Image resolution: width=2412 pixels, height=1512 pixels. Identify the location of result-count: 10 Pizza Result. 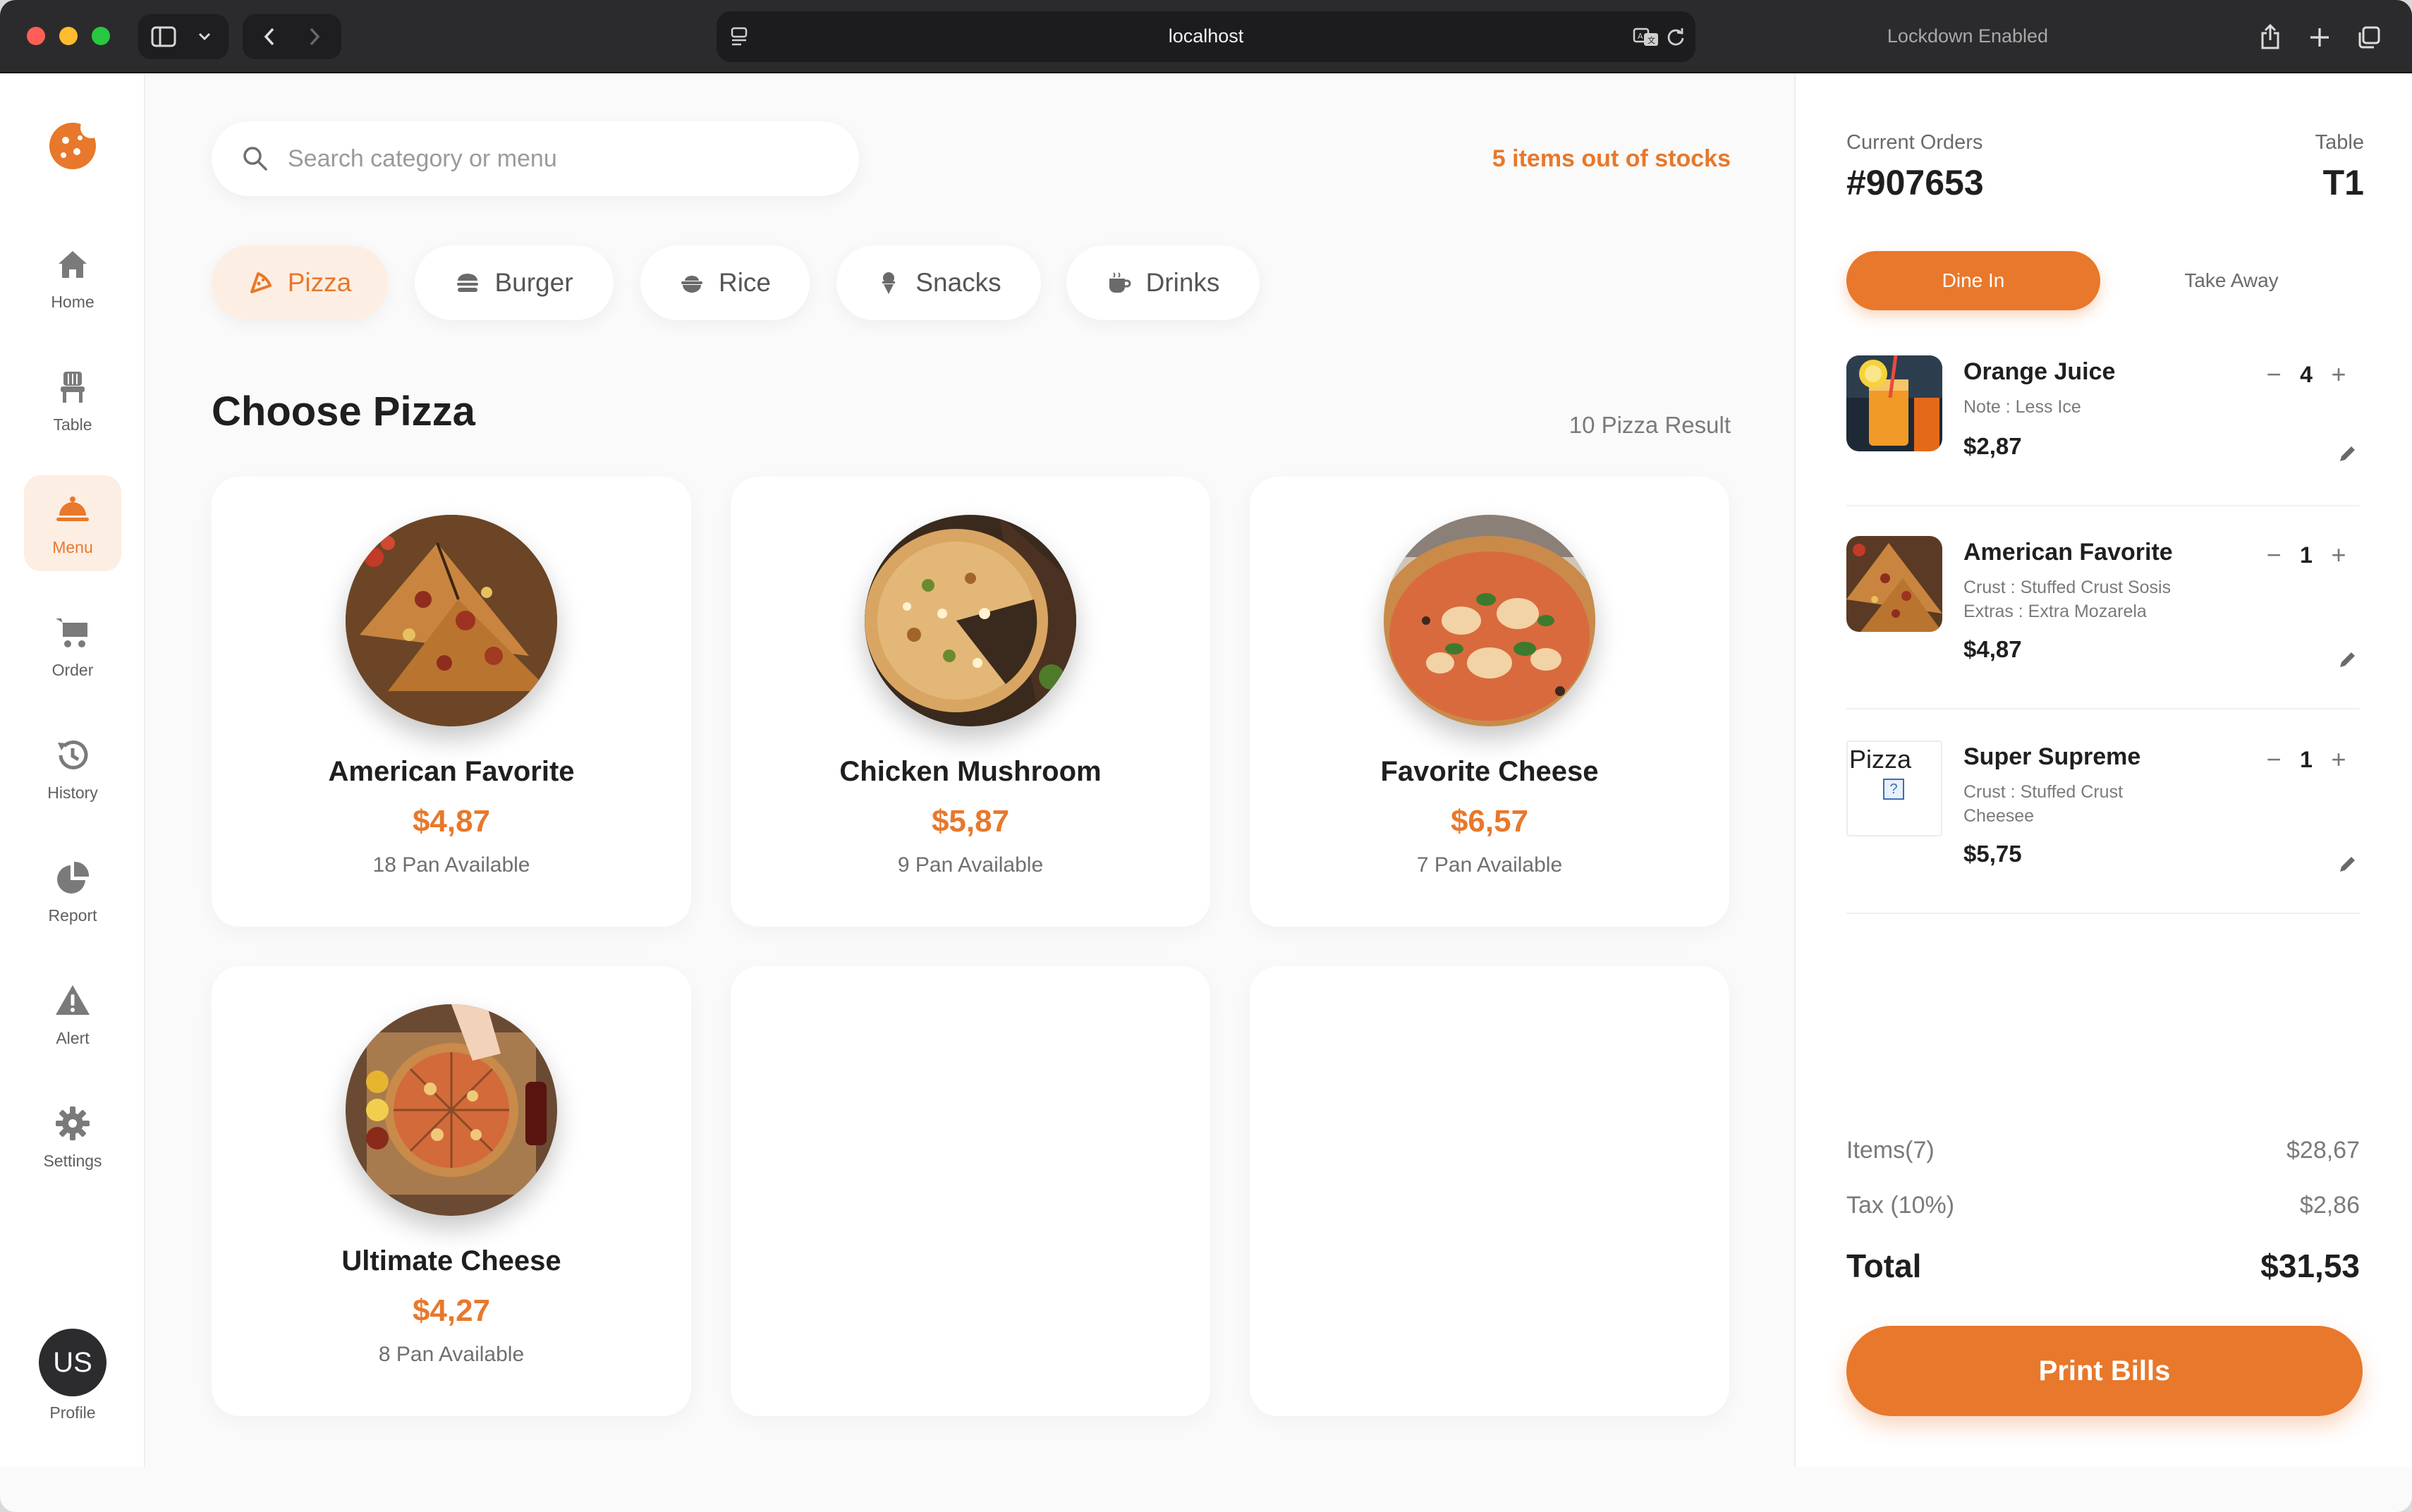
(1650, 425).